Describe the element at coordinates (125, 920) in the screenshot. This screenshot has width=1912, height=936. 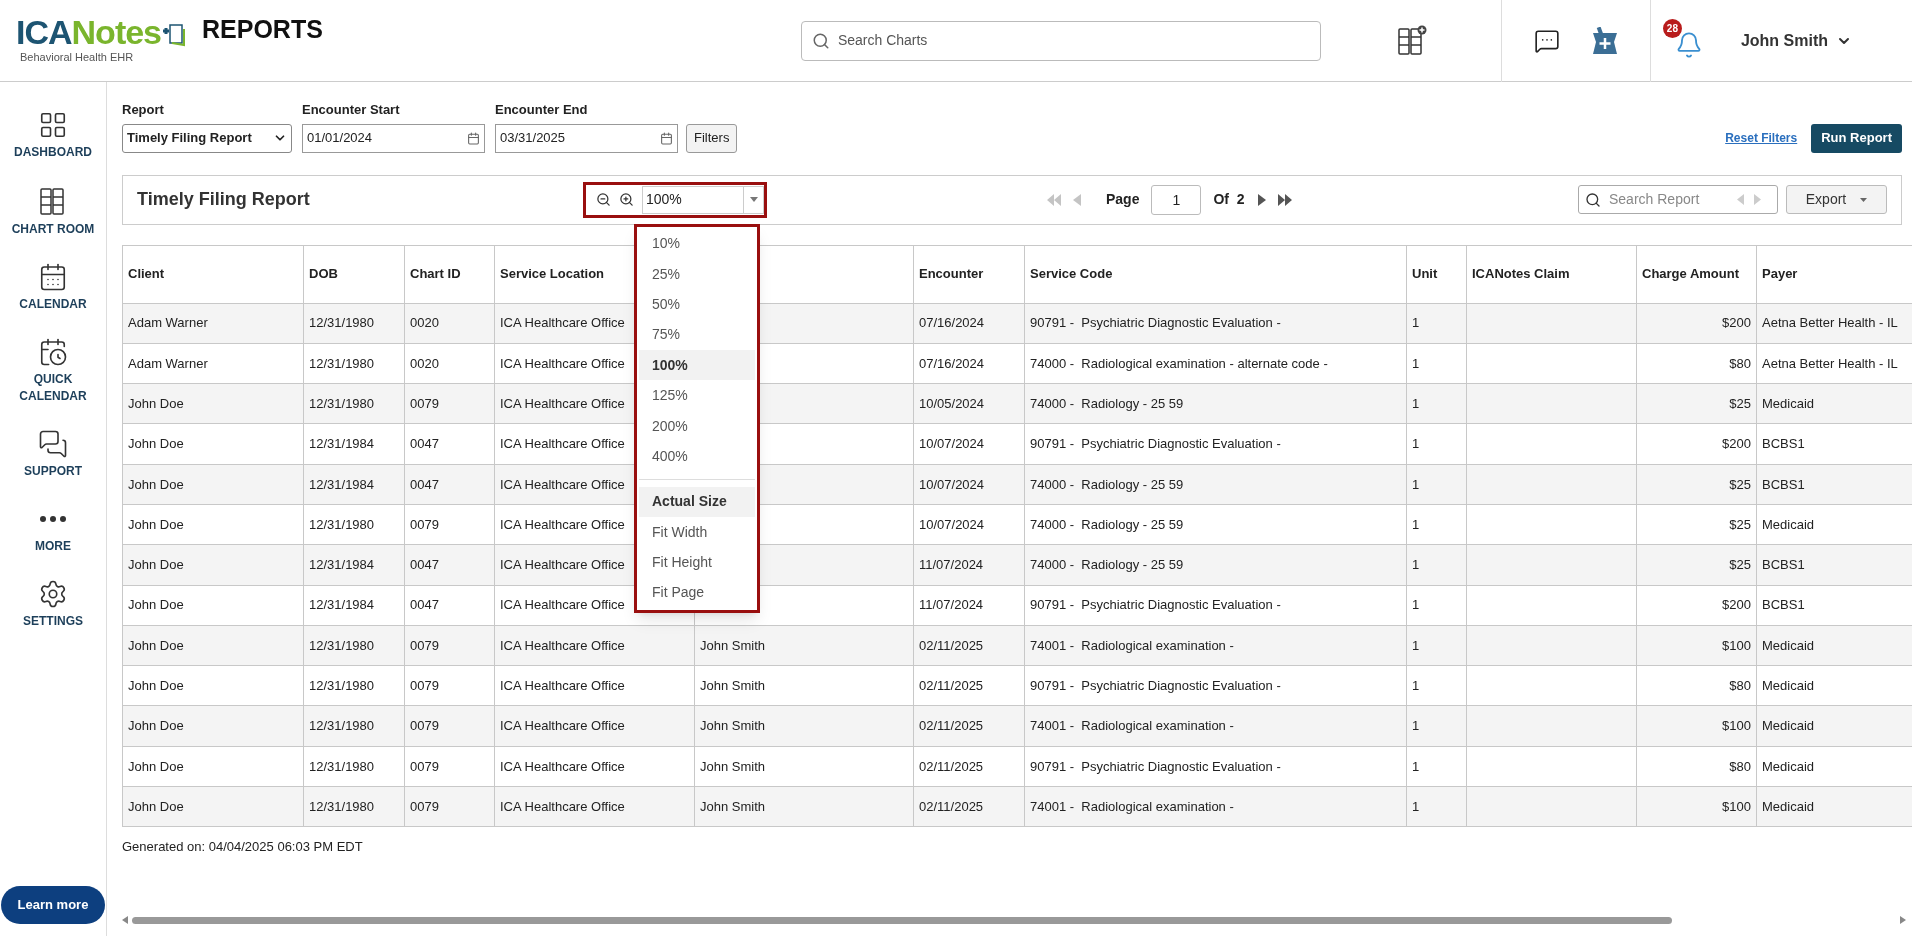
I see `scroll-left-icon` at that location.